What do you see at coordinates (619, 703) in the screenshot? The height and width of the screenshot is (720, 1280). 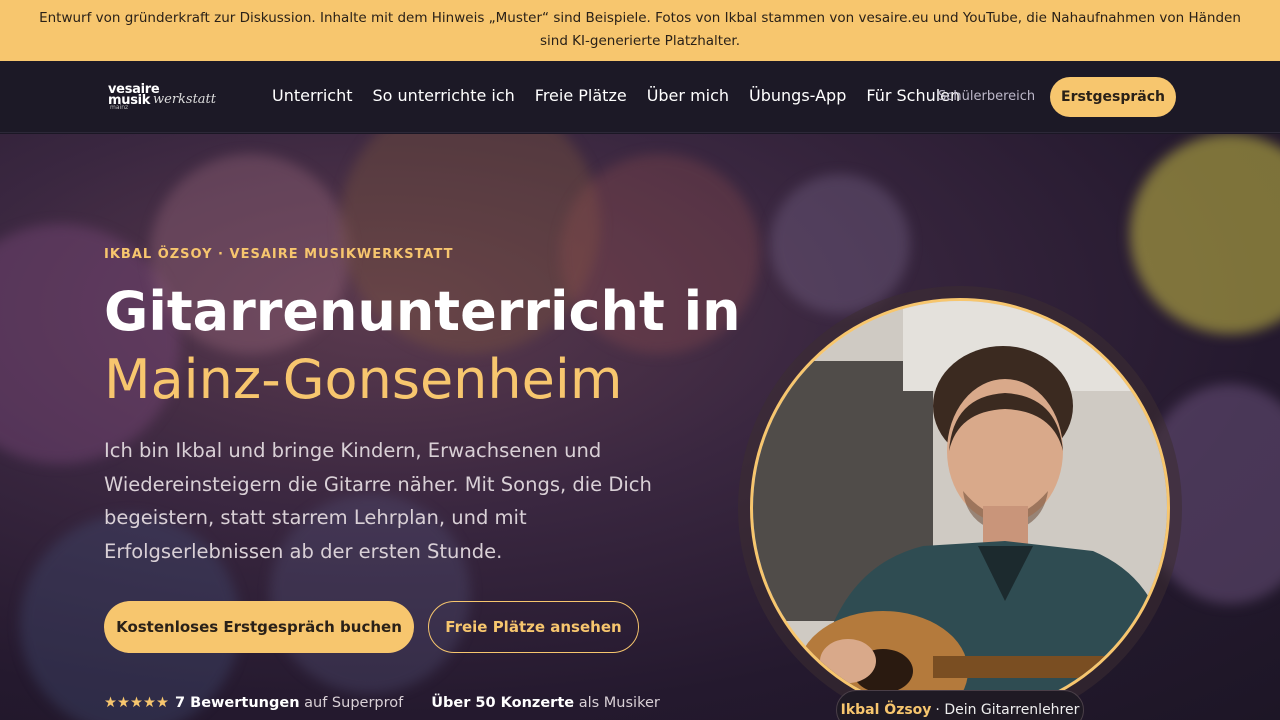 I see `concerts-suffix: als Musiker` at bounding box center [619, 703].